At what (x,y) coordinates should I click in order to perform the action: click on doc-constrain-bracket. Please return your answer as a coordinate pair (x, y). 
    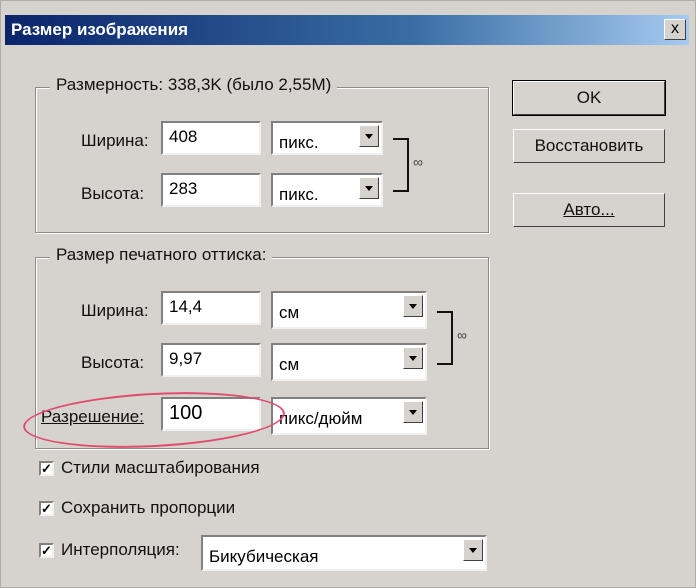
    Looking at the image, I should click on (445, 338).